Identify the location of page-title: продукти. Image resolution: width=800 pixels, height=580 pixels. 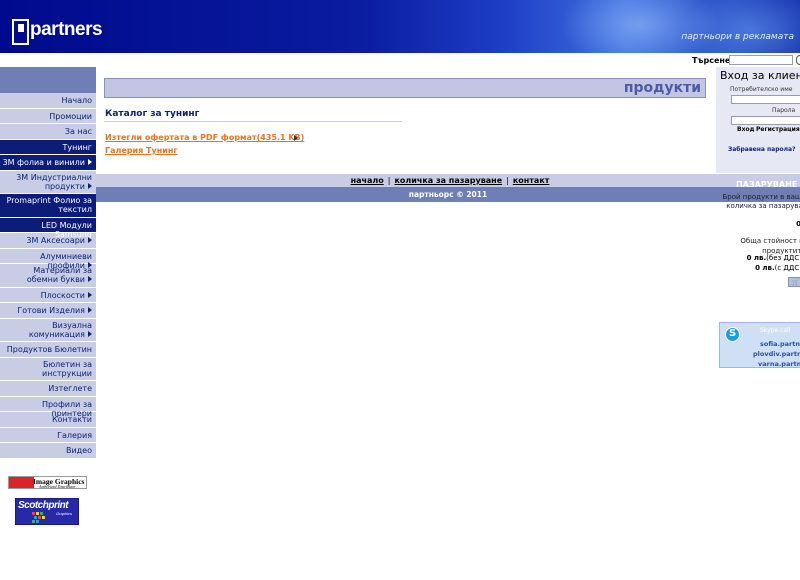
(662, 88).